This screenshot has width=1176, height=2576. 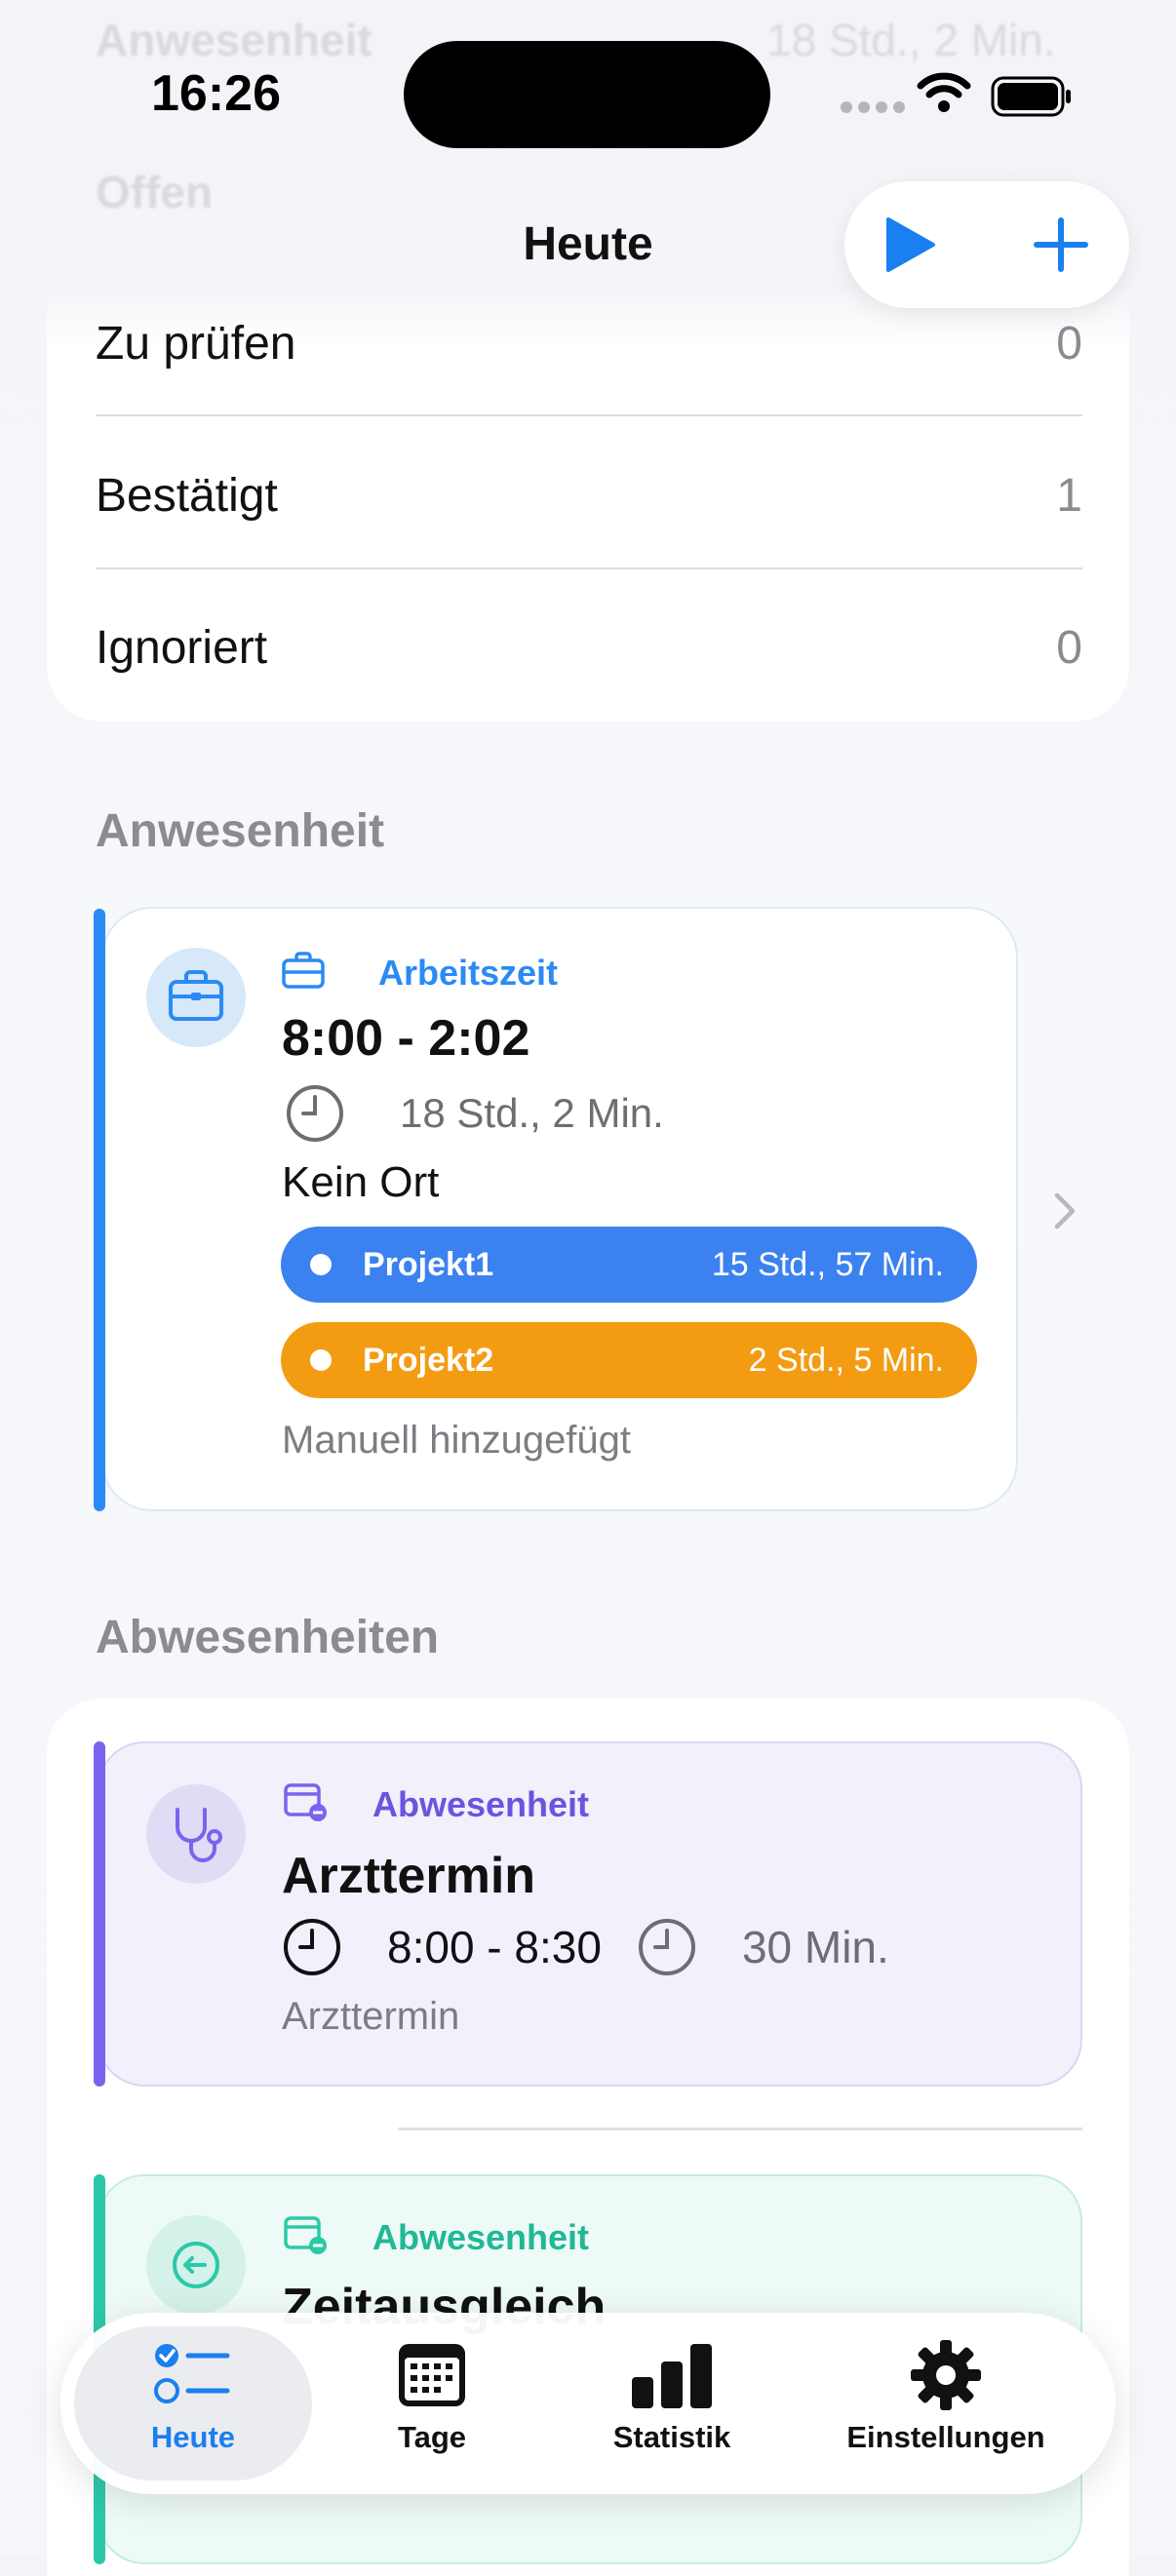 What do you see at coordinates (911, 40) in the screenshot?
I see `ghost-row-value: 18 Std., 2 Min.` at bounding box center [911, 40].